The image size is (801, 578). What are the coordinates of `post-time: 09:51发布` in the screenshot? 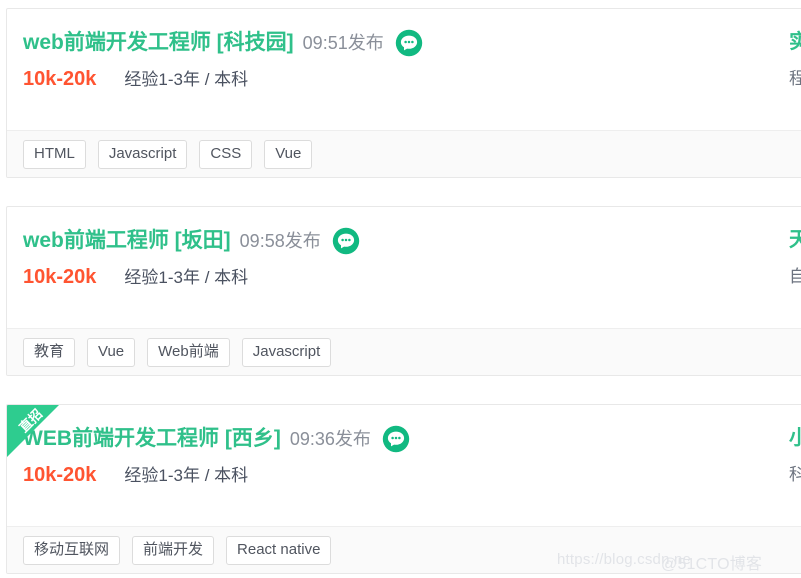 It's located at (343, 43).